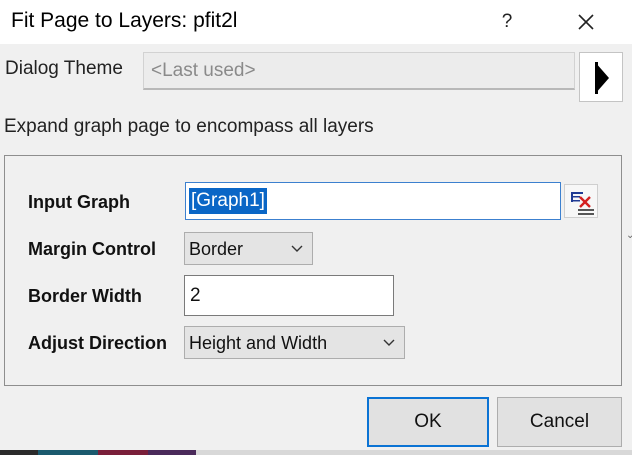 The height and width of the screenshot is (455, 632). Describe the element at coordinates (79, 202) in the screenshot. I see `input-graph-label: Input Graph` at that location.